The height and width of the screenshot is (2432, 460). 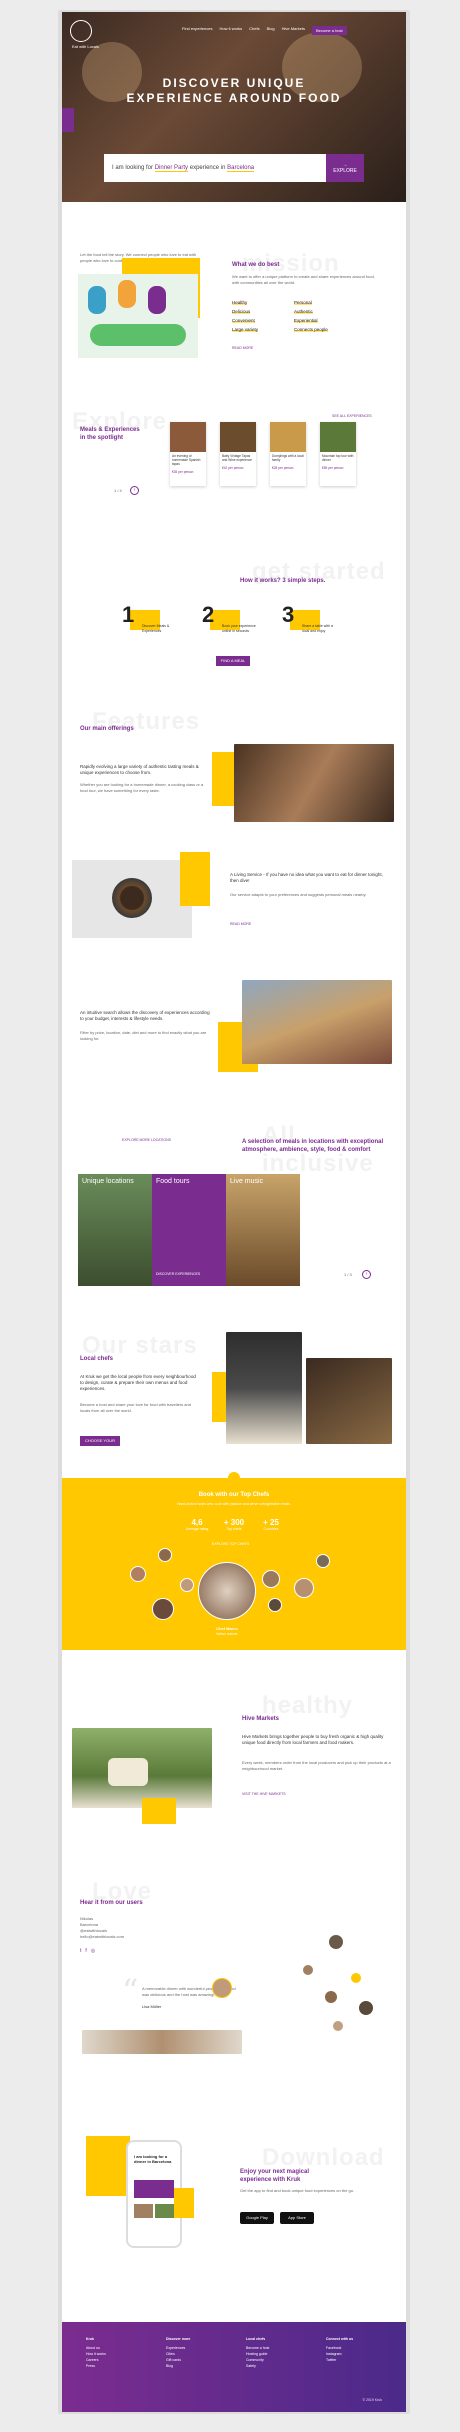 What do you see at coordinates (80, 1951) in the screenshot?
I see `twitter-icon: t` at bounding box center [80, 1951].